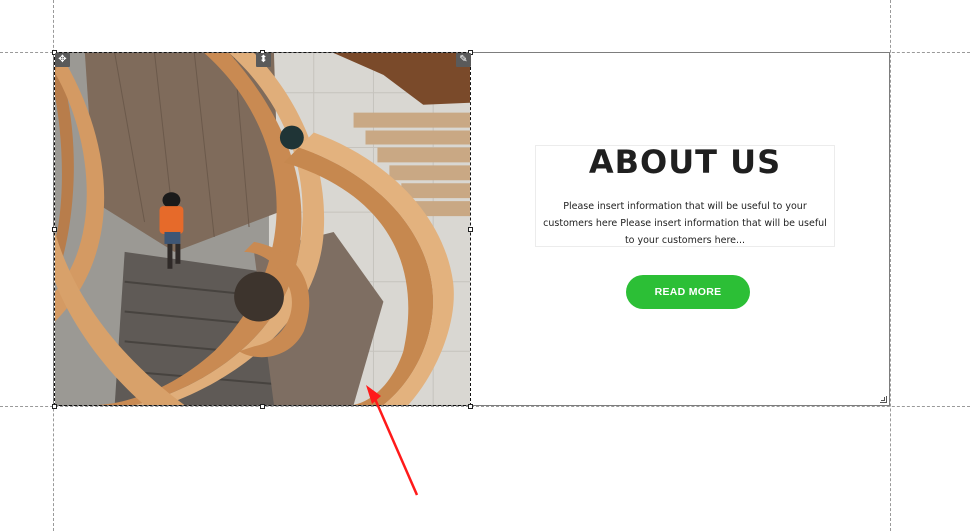 This screenshot has height=531, width=970. What do you see at coordinates (262, 406) in the screenshot?
I see `resize-handle-bottom-middle` at bounding box center [262, 406].